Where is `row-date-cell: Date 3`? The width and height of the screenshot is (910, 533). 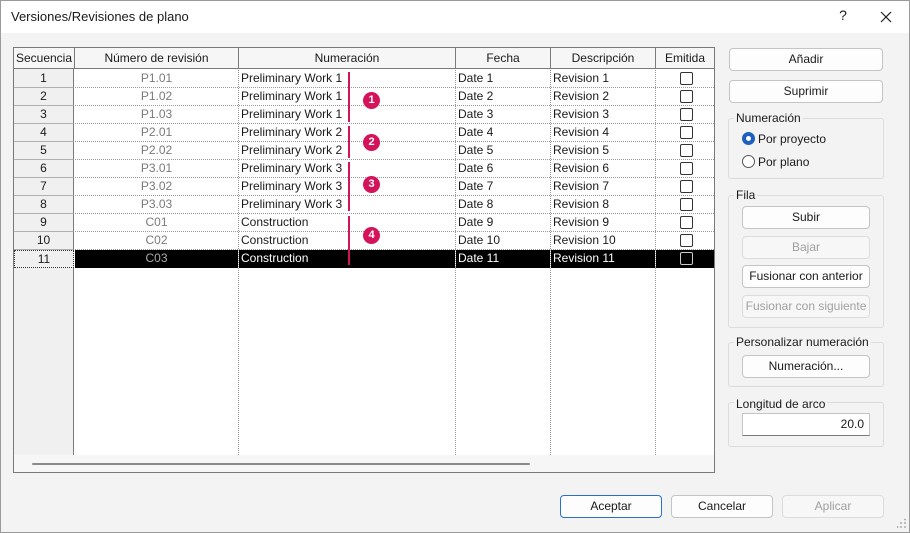 row-date-cell: Date 3 is located at coordinates (503, 115).